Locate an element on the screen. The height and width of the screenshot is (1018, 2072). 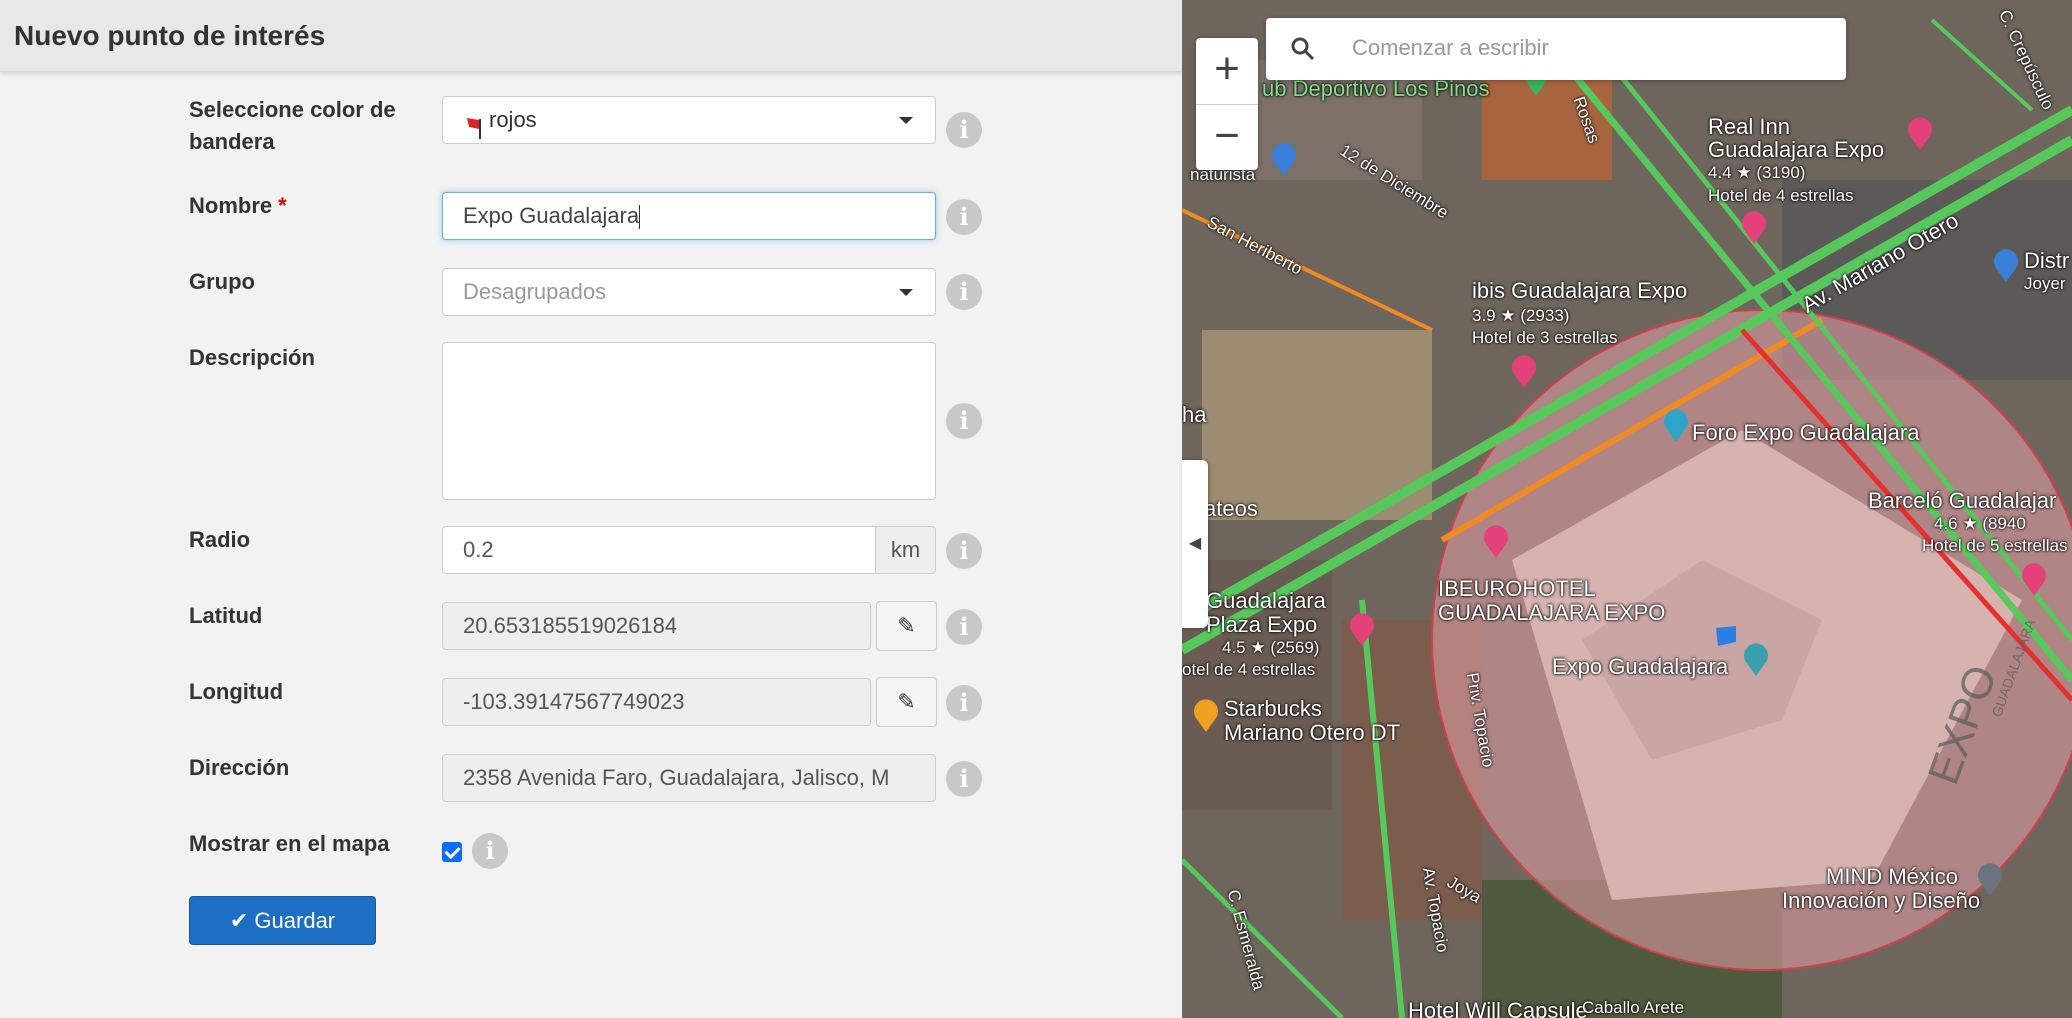
radius-input: 0.2 is located at coordinates (659, 550).